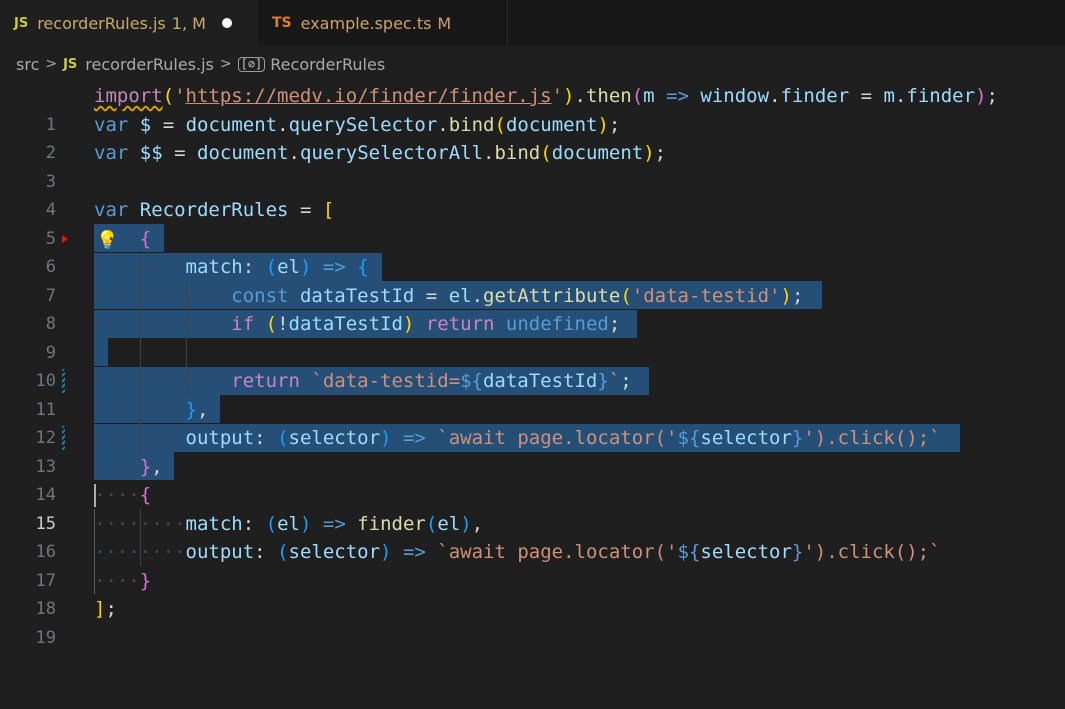  I want to click on code-token: $$, so click(151, 153).